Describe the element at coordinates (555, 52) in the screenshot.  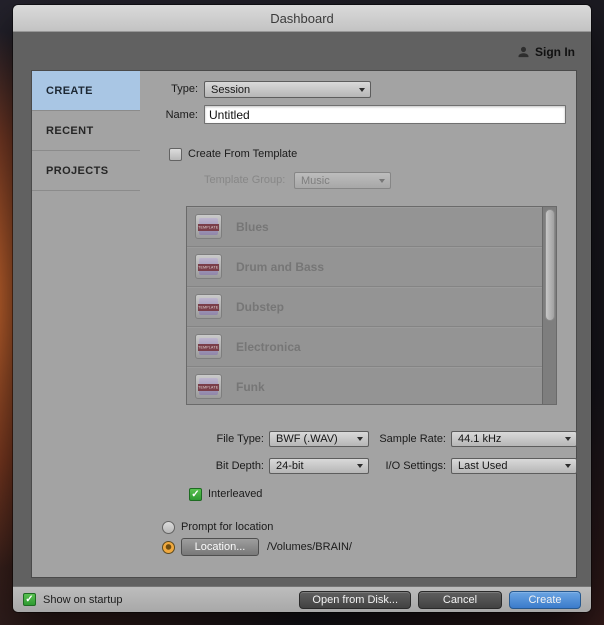
I see `sign-in-label: Sign In` at that location.